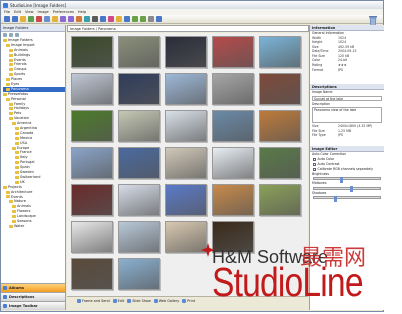  What do you see at coordinates (63, 12) in the screenshot?
I see `menu-preferences: Preferences` at bounding box center [63, 12].